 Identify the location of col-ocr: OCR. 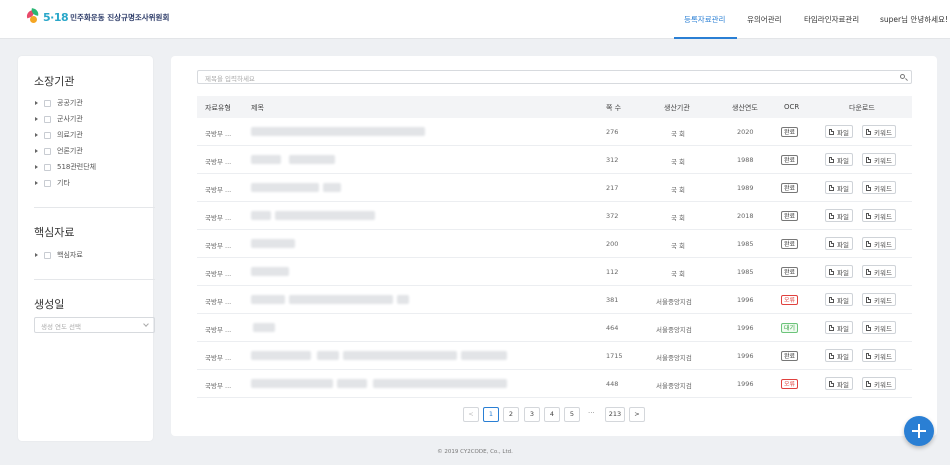
(792, 107).